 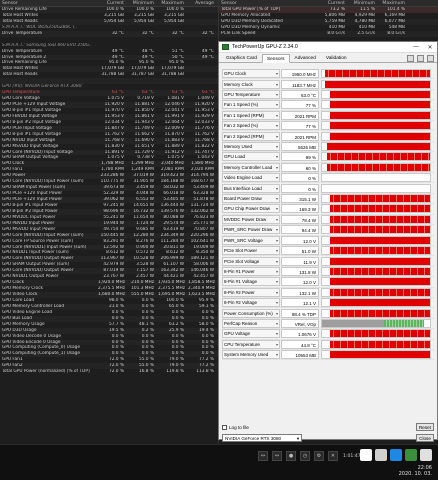 What do you see at coordinates (425, 427) in the screenshot?
I see `reset-button: Reset` at bounding box center [425, 427].